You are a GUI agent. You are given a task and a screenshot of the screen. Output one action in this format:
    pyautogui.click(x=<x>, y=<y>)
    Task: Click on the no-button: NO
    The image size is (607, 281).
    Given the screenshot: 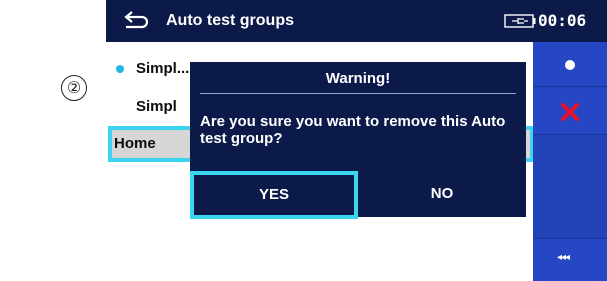 What is the action you would take?
    pyautogui.click(x=442, y=194)
    